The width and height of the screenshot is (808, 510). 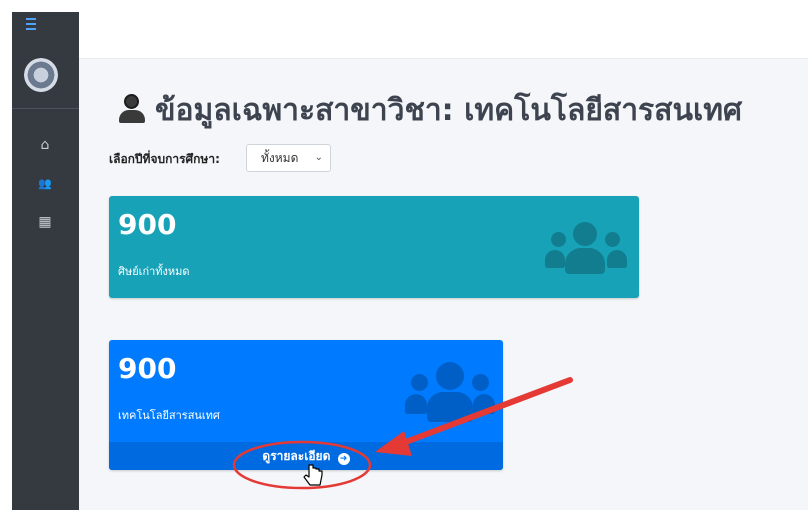 I want to click on users-icon: 👥, so click(x=45, y=184).